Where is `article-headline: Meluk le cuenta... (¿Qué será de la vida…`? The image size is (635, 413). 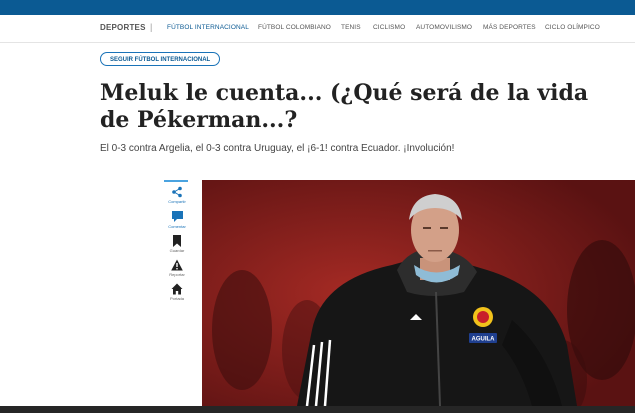 article-headline: Meluk le cuenta... (¿Qué será de la vida… is located at coordinates (344, 106).